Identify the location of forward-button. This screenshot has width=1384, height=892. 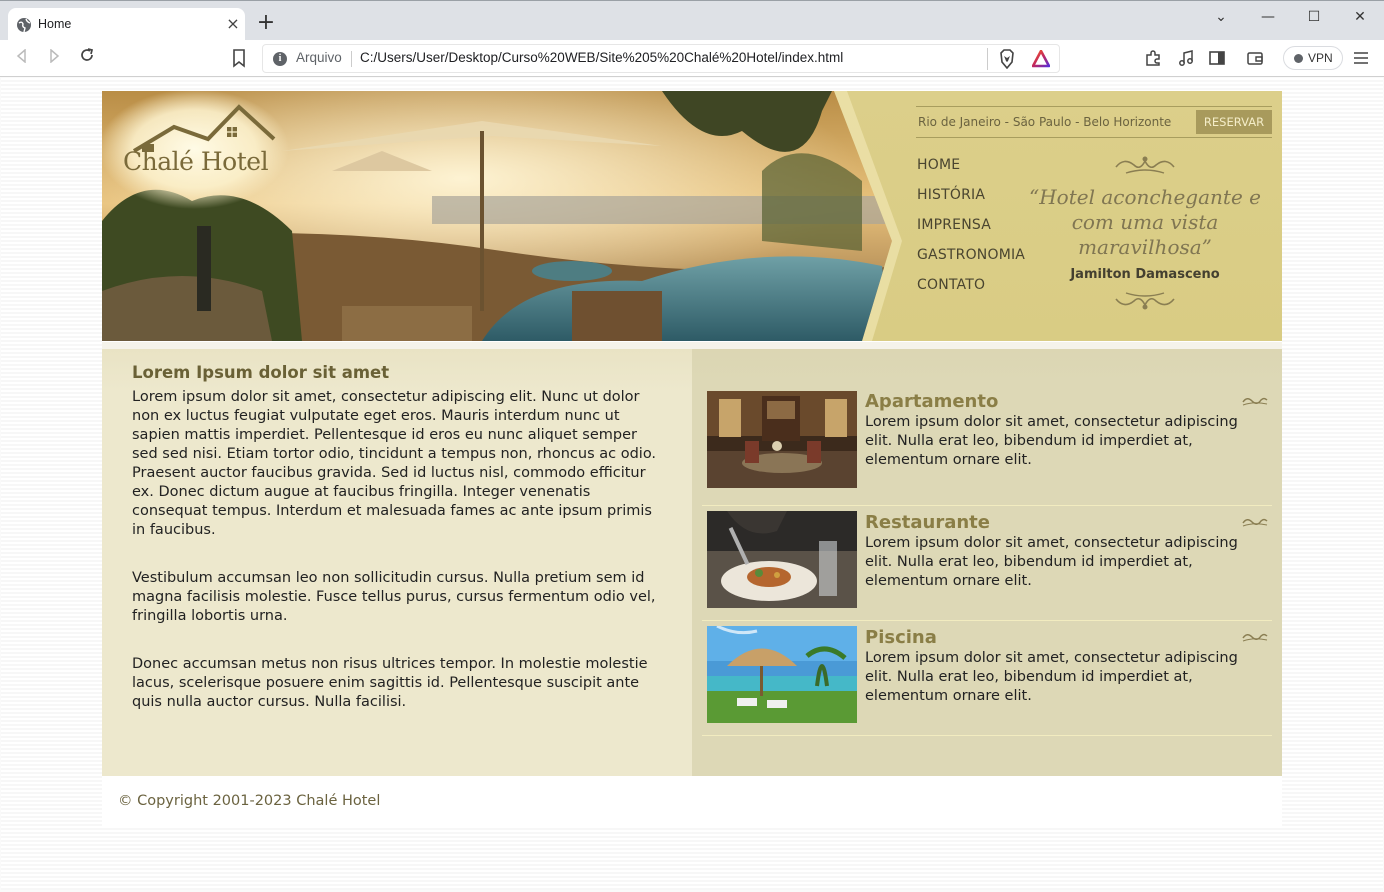
(54, 58).